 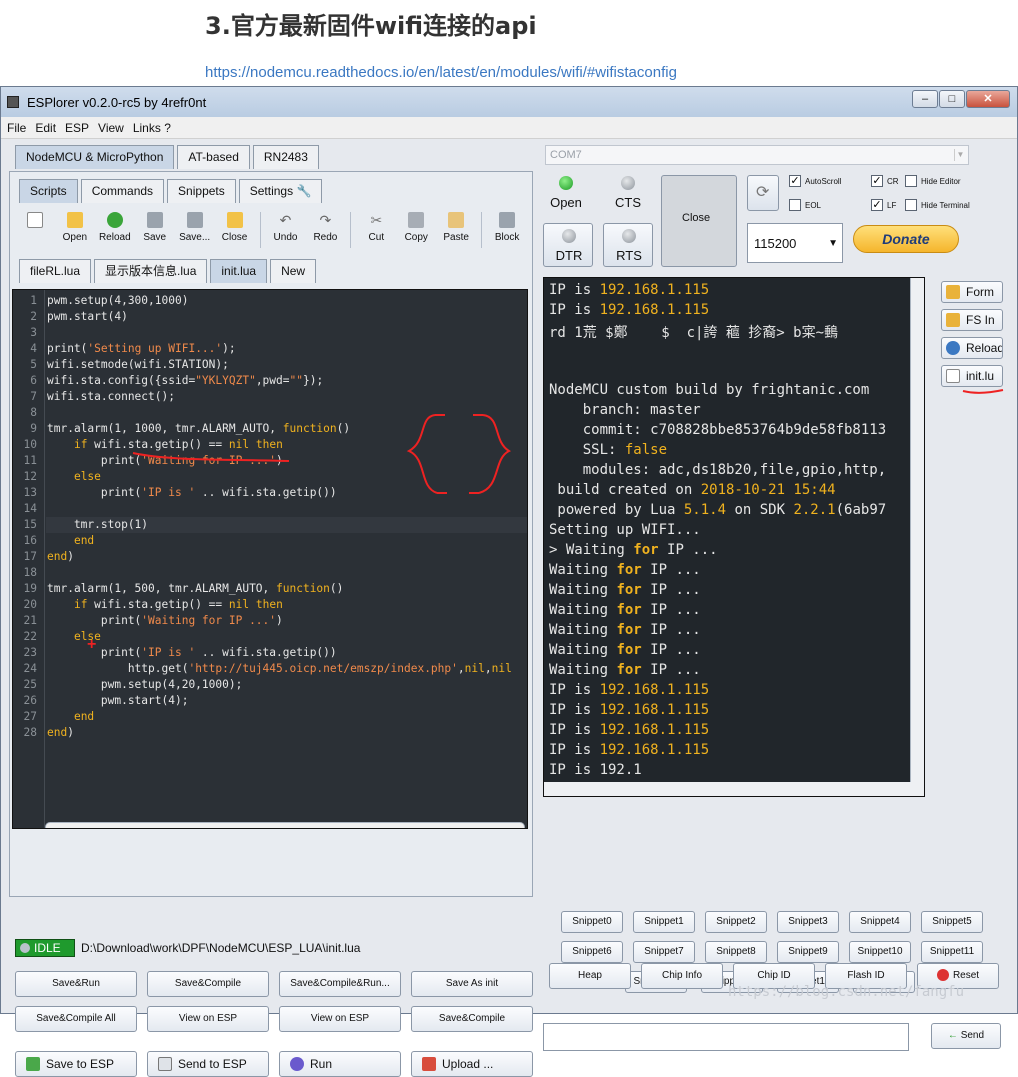 I want to click on tab-commands: Commands, so click(x=122, y=191).